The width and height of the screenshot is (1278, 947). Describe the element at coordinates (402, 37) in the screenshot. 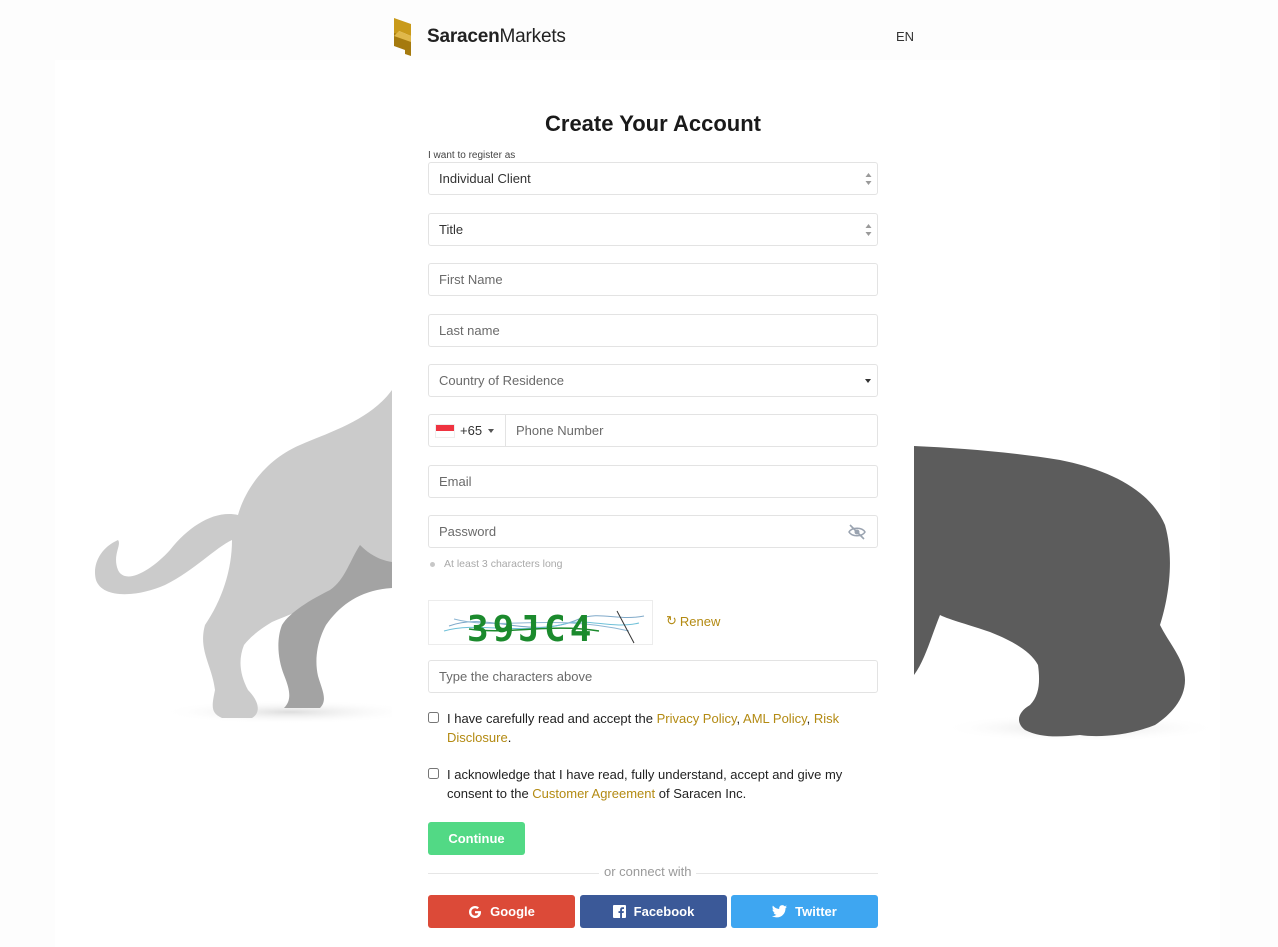

I see `logo-icon` at that location.